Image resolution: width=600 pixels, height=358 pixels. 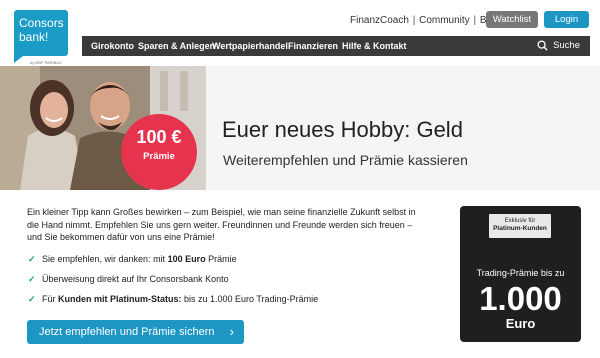 I want to click on cta-label: Jetzt empfehlen und Prämie sichern, so click(x=127, y=332).